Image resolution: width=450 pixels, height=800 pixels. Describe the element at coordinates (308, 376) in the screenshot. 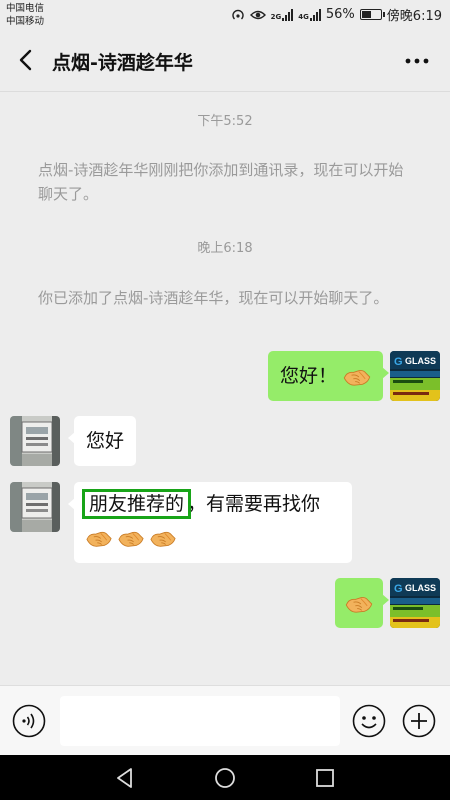

I see `message-text: 您好！` at that location.